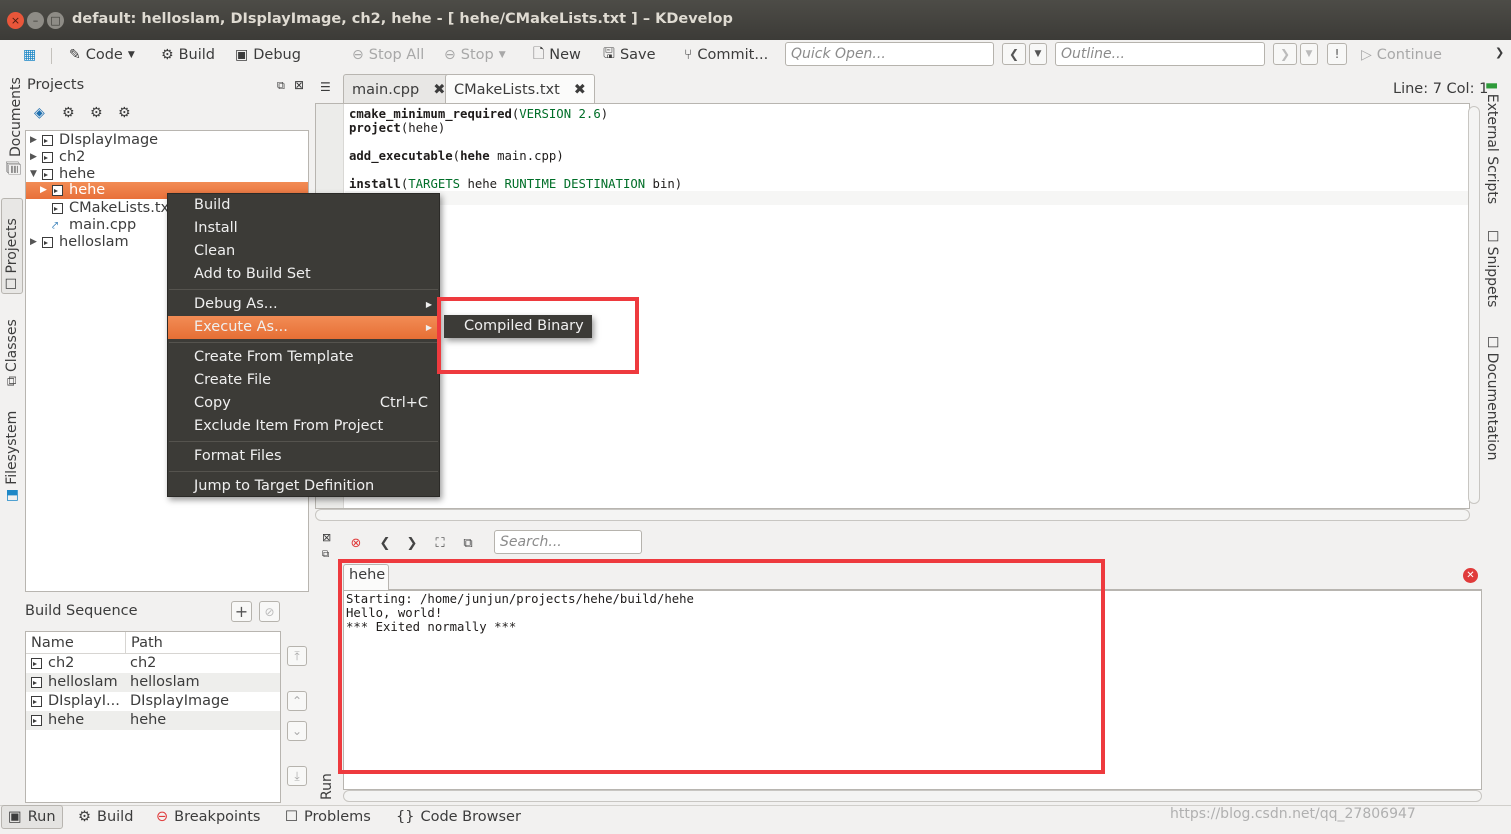  What do you see at coordinates (892, 515) in the screenshot?
I see `editor-horizontal-scrollbar` at bounding box center [892, 515].